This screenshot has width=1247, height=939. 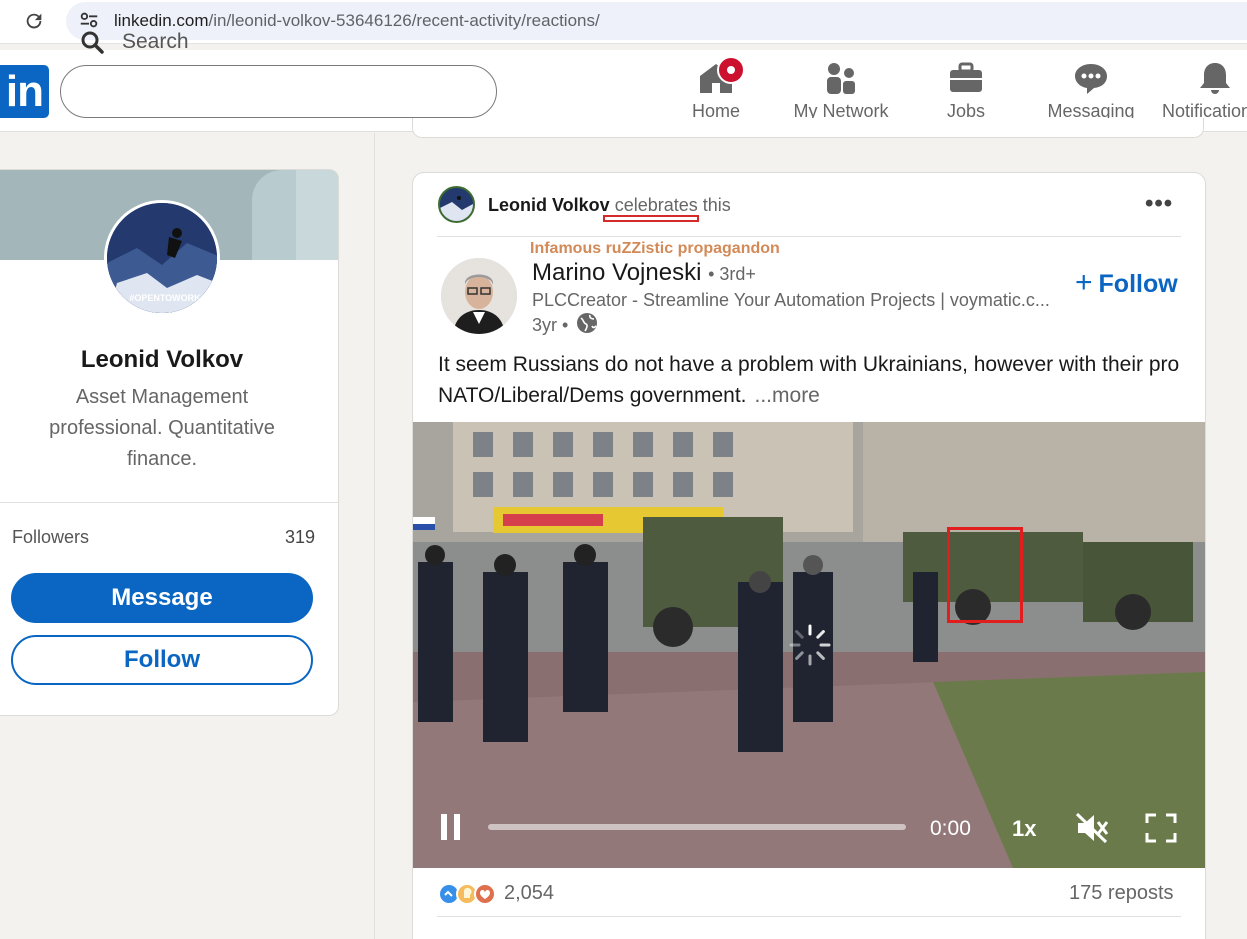 I want to click on actor-suffix: this, so click(x=716, y=205).